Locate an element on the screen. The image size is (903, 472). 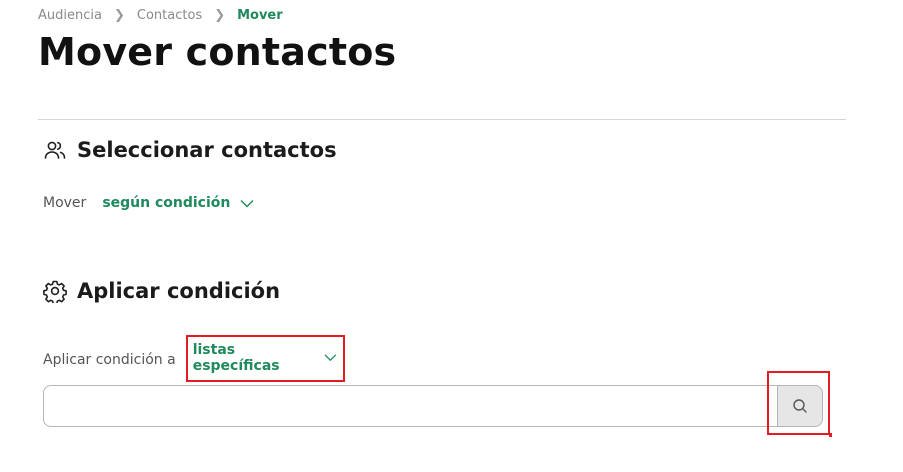
section-select-contacts: Seleccionar contactos is located at coordinates (190, 150).